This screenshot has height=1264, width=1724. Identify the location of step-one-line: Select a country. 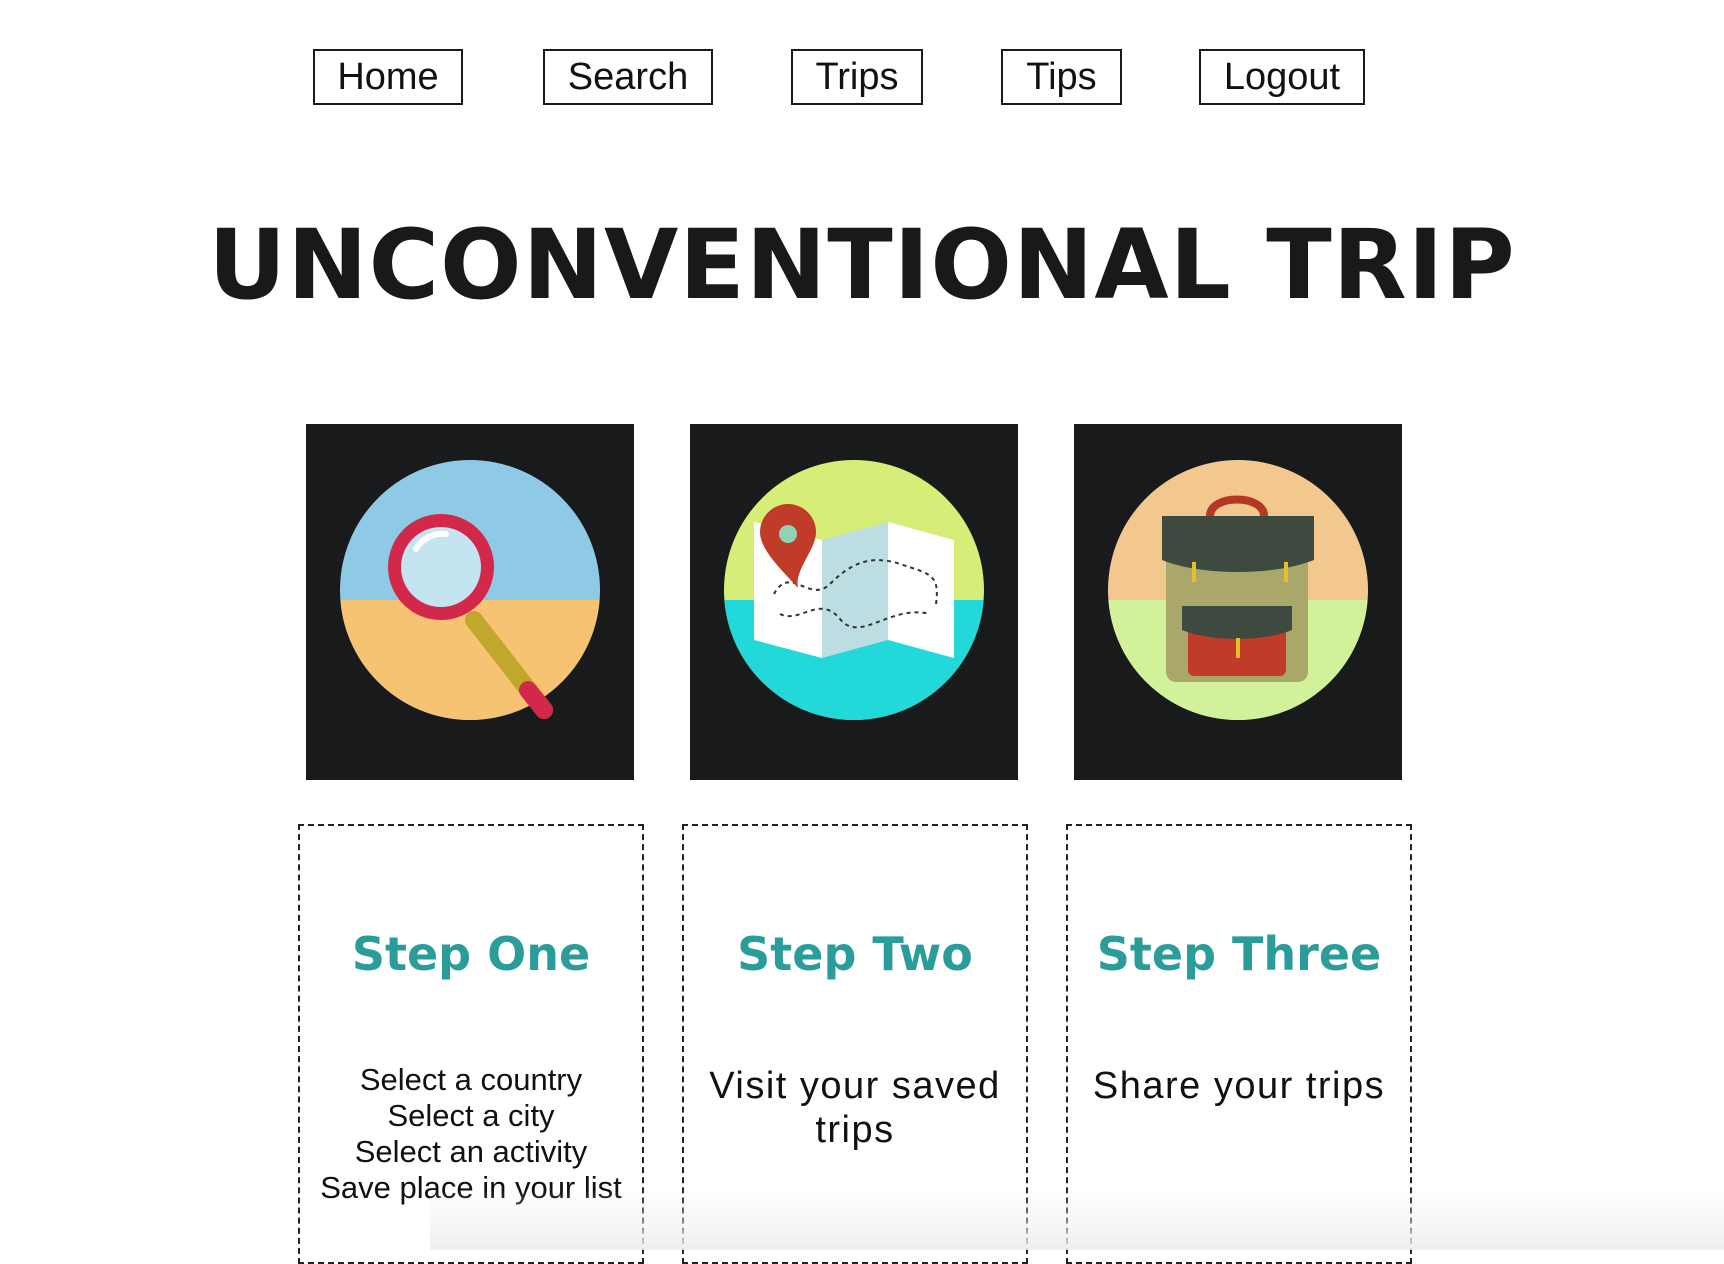
(471, 1079).